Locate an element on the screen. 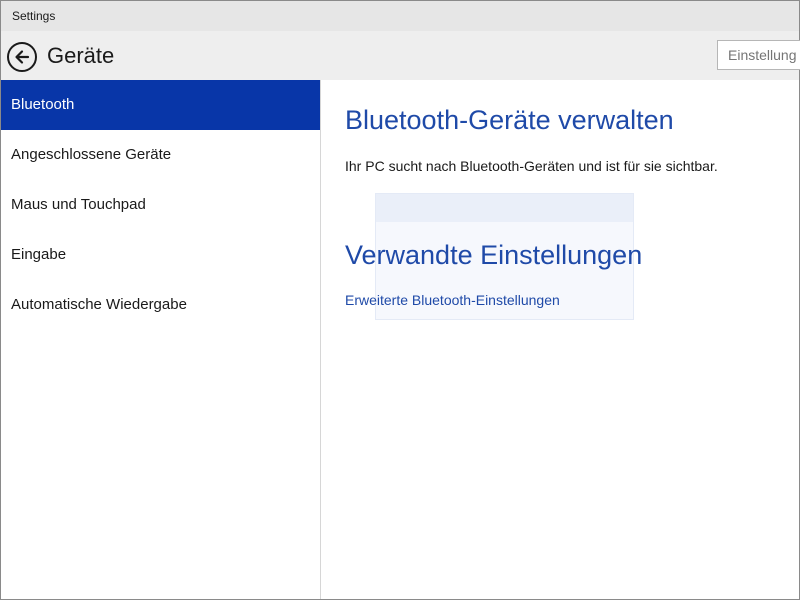  related-settings-title: Verwandte Einstellungen is located at coordinates (494, 255).